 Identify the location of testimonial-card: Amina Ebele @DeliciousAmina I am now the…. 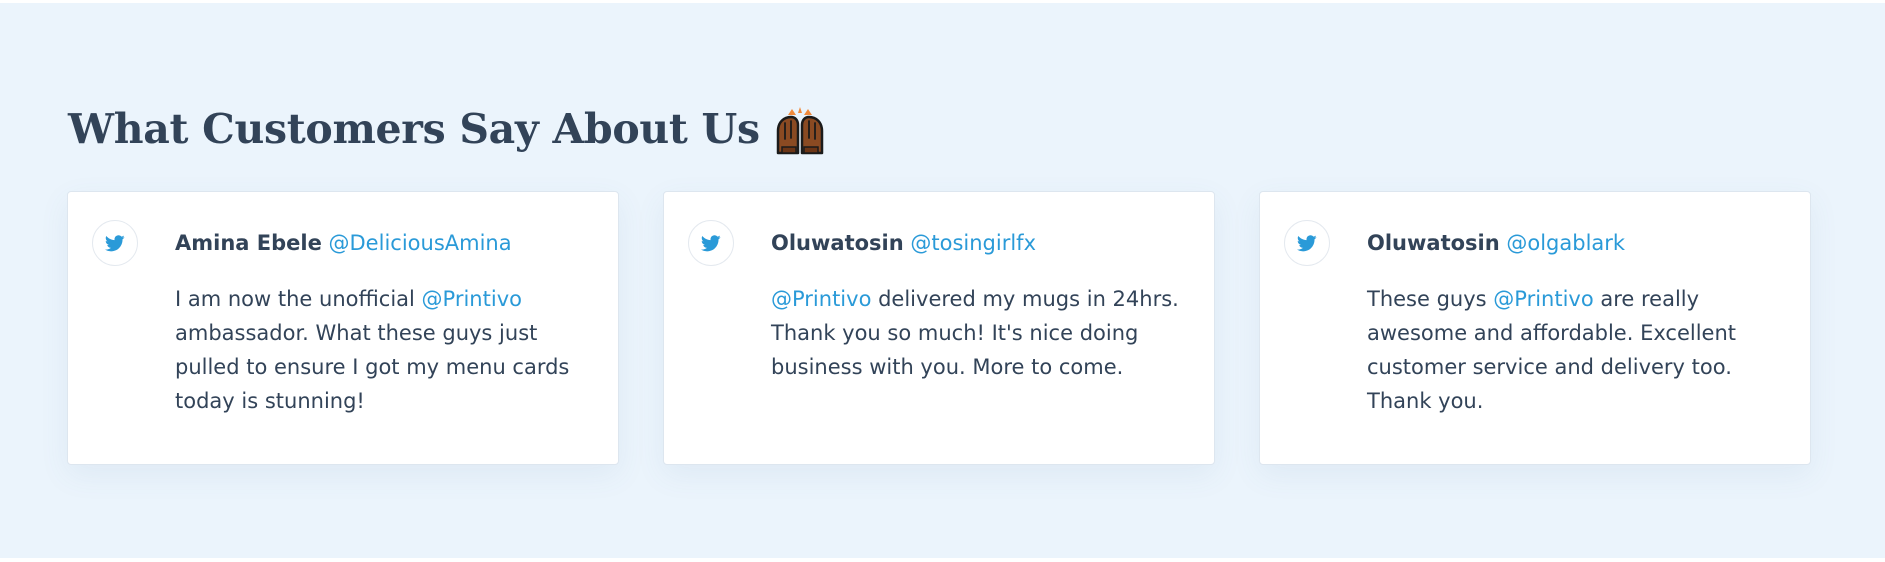
(343, 328).